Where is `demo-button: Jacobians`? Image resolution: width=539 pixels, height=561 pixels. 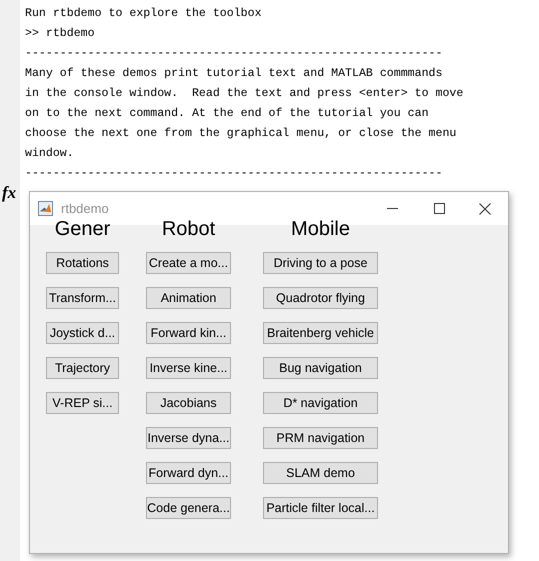 demo-button: Jacobians is located at coordinates (188, 403).